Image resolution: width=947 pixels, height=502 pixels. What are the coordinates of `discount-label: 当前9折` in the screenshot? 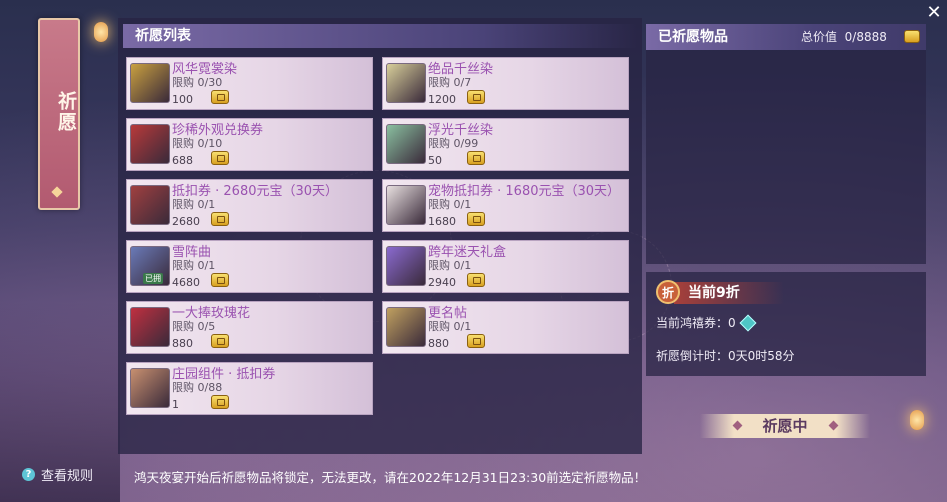 It's located at (729, 293).